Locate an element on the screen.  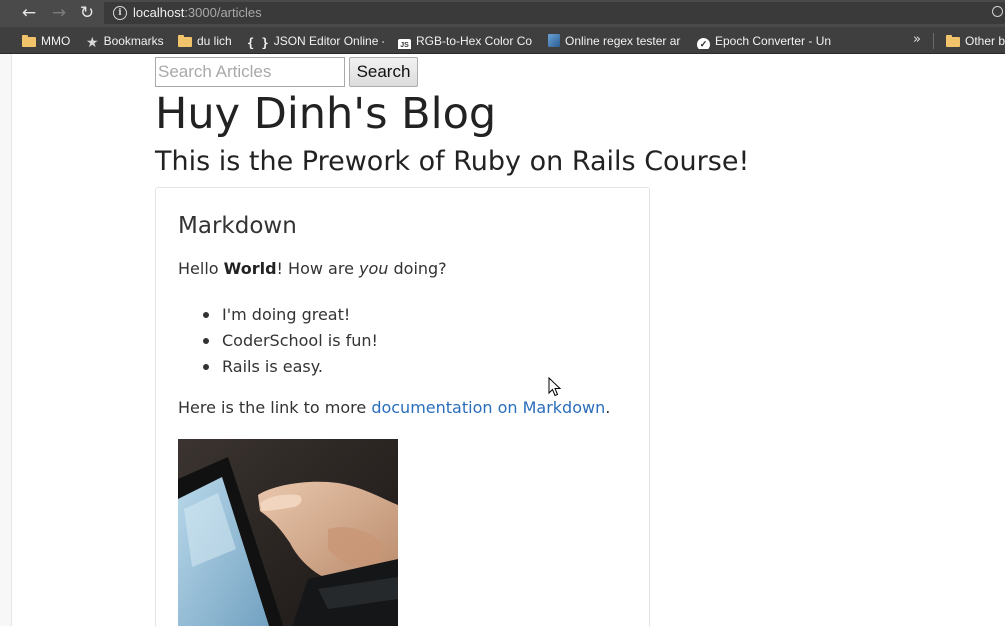
browser-toolbar: ← → ↻ i localhost:3000/articles is located at coordinates (502, 13).